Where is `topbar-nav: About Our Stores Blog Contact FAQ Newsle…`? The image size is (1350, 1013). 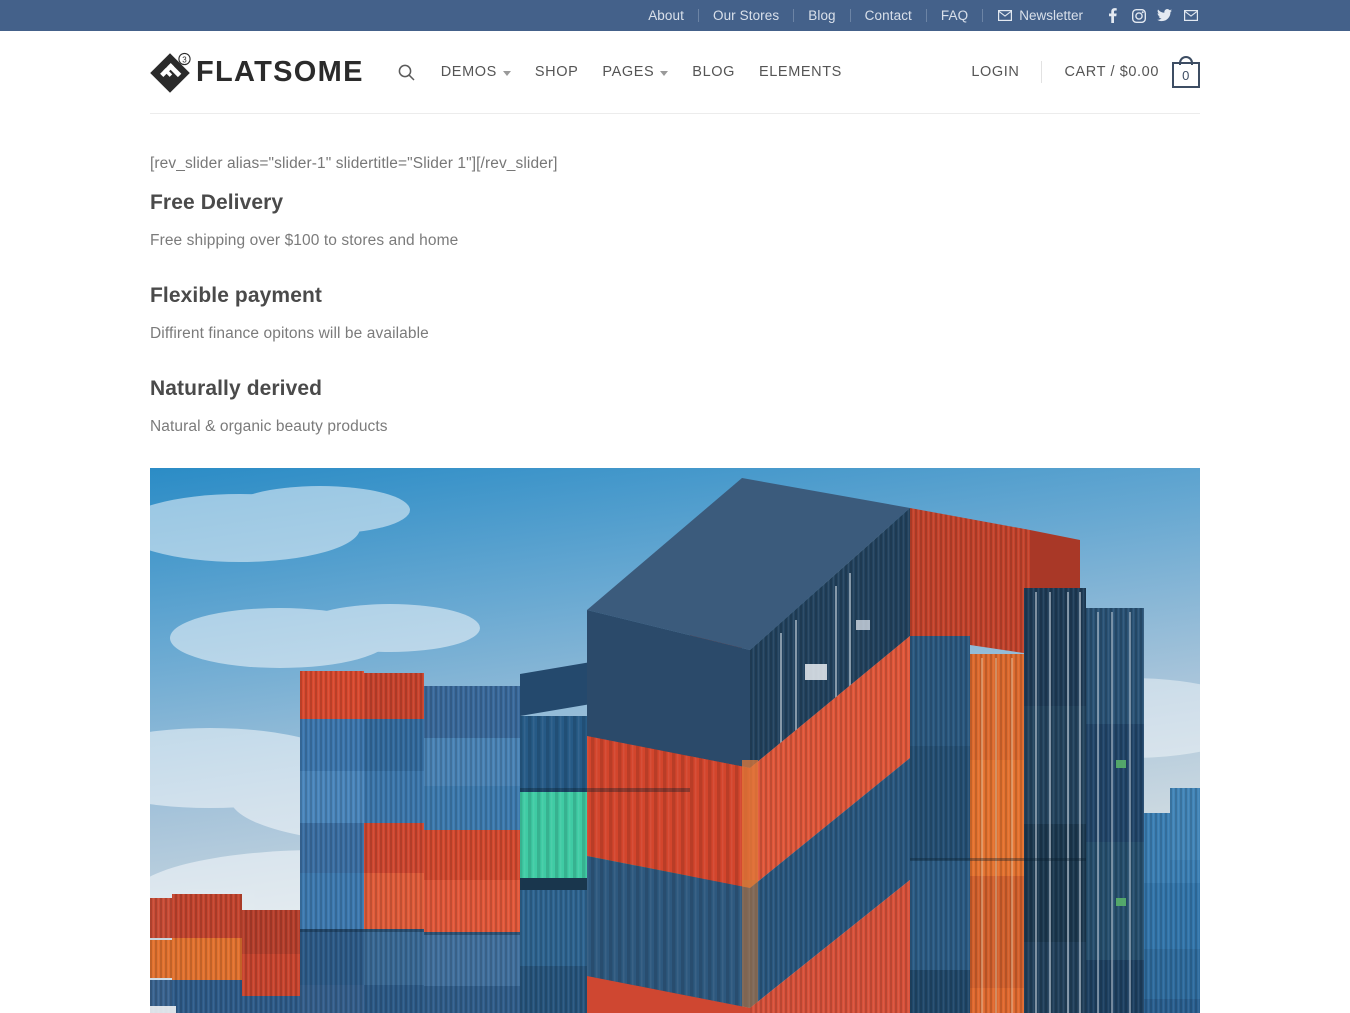
topbar-nav: About Our Stores Blog Contact FAQ Newsle… is located at coordinates (916, 15).